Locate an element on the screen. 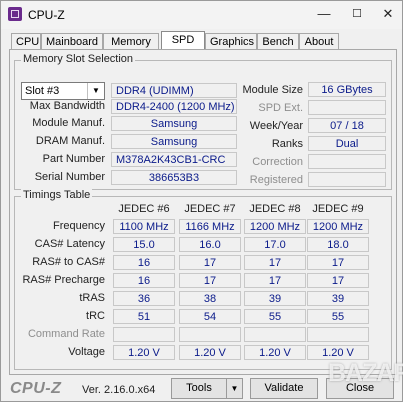 Image resolution: width=403 pixels, height=402 pixels. tab-memory: Memory is located at coordinates (131, 41).